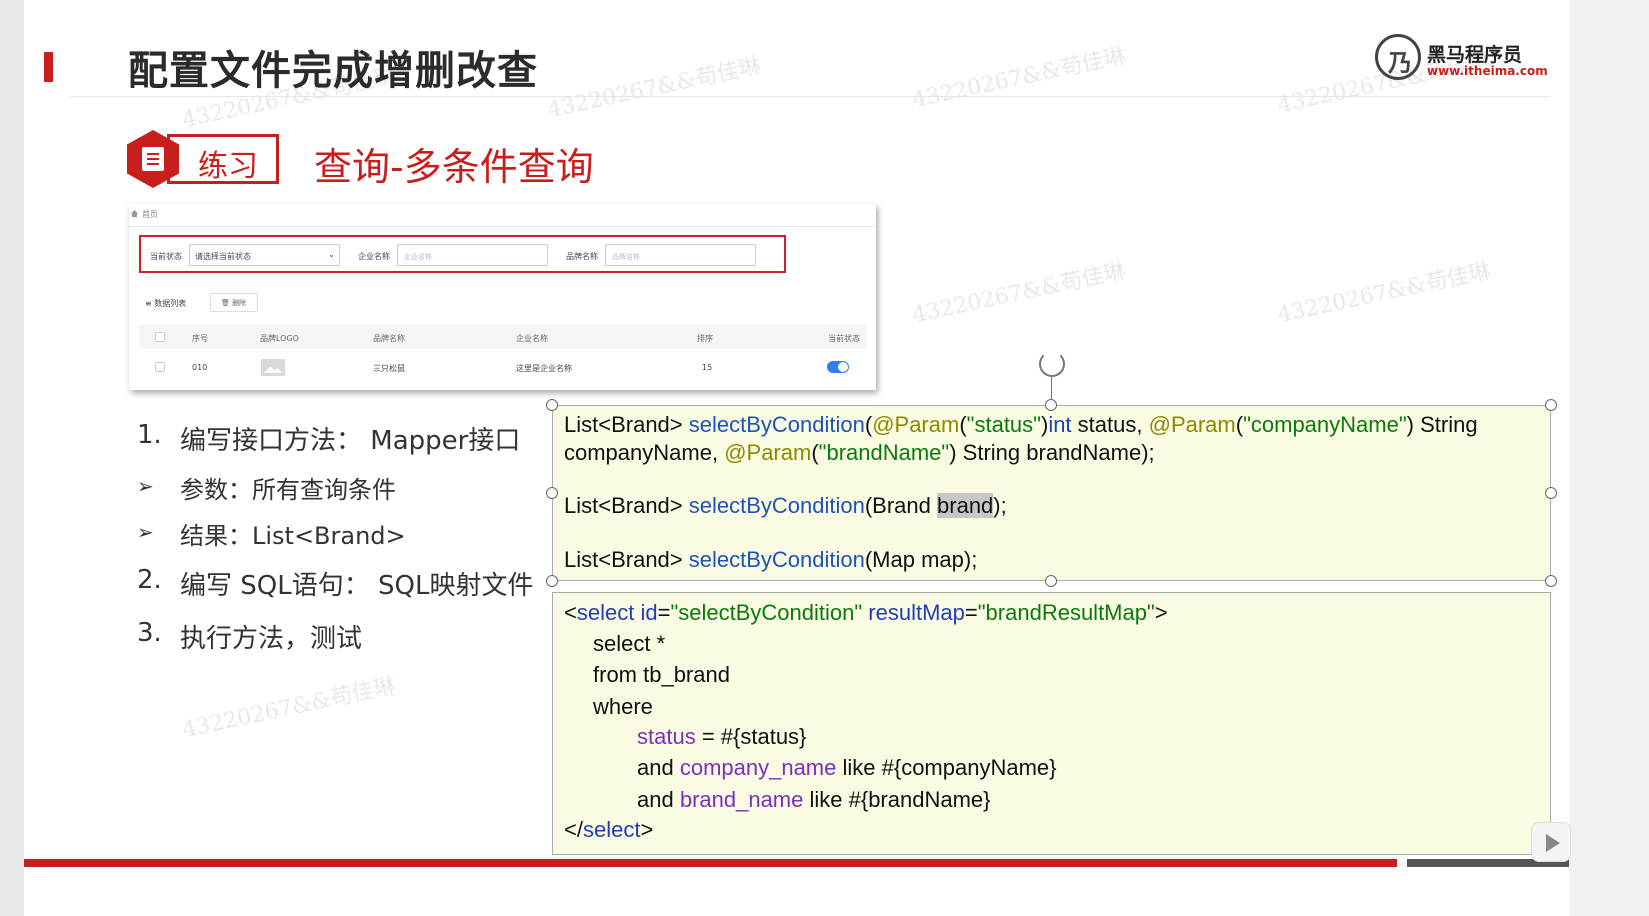 The image size is (1649, 916). I want to click on column-header: 品牌名称, so click(389, 338).